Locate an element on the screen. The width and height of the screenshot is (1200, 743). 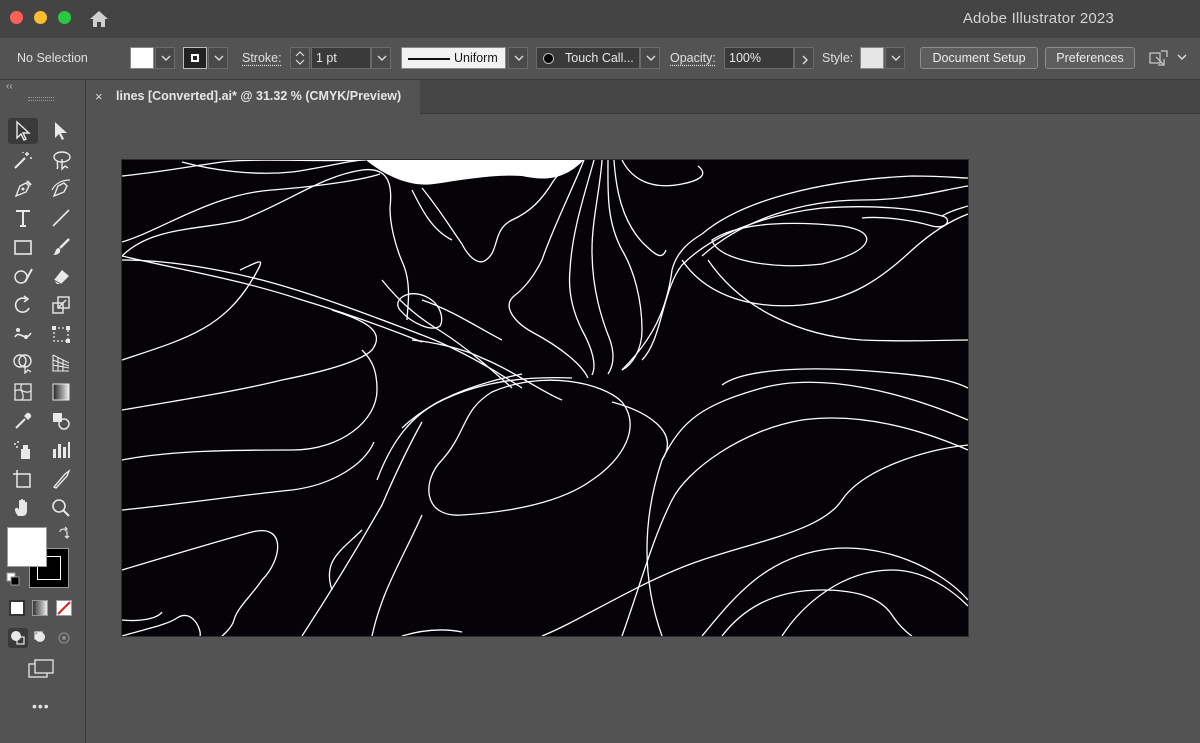
line-segment-tool-icon is located at coordinates (61, 218).